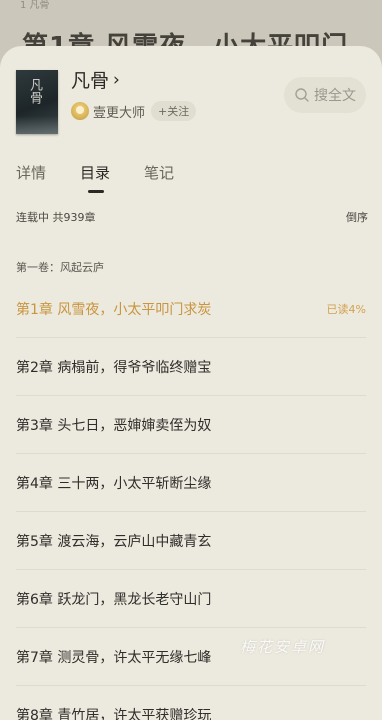  I want to click on sort-reverse-button: 倒序, so click(357, 217).